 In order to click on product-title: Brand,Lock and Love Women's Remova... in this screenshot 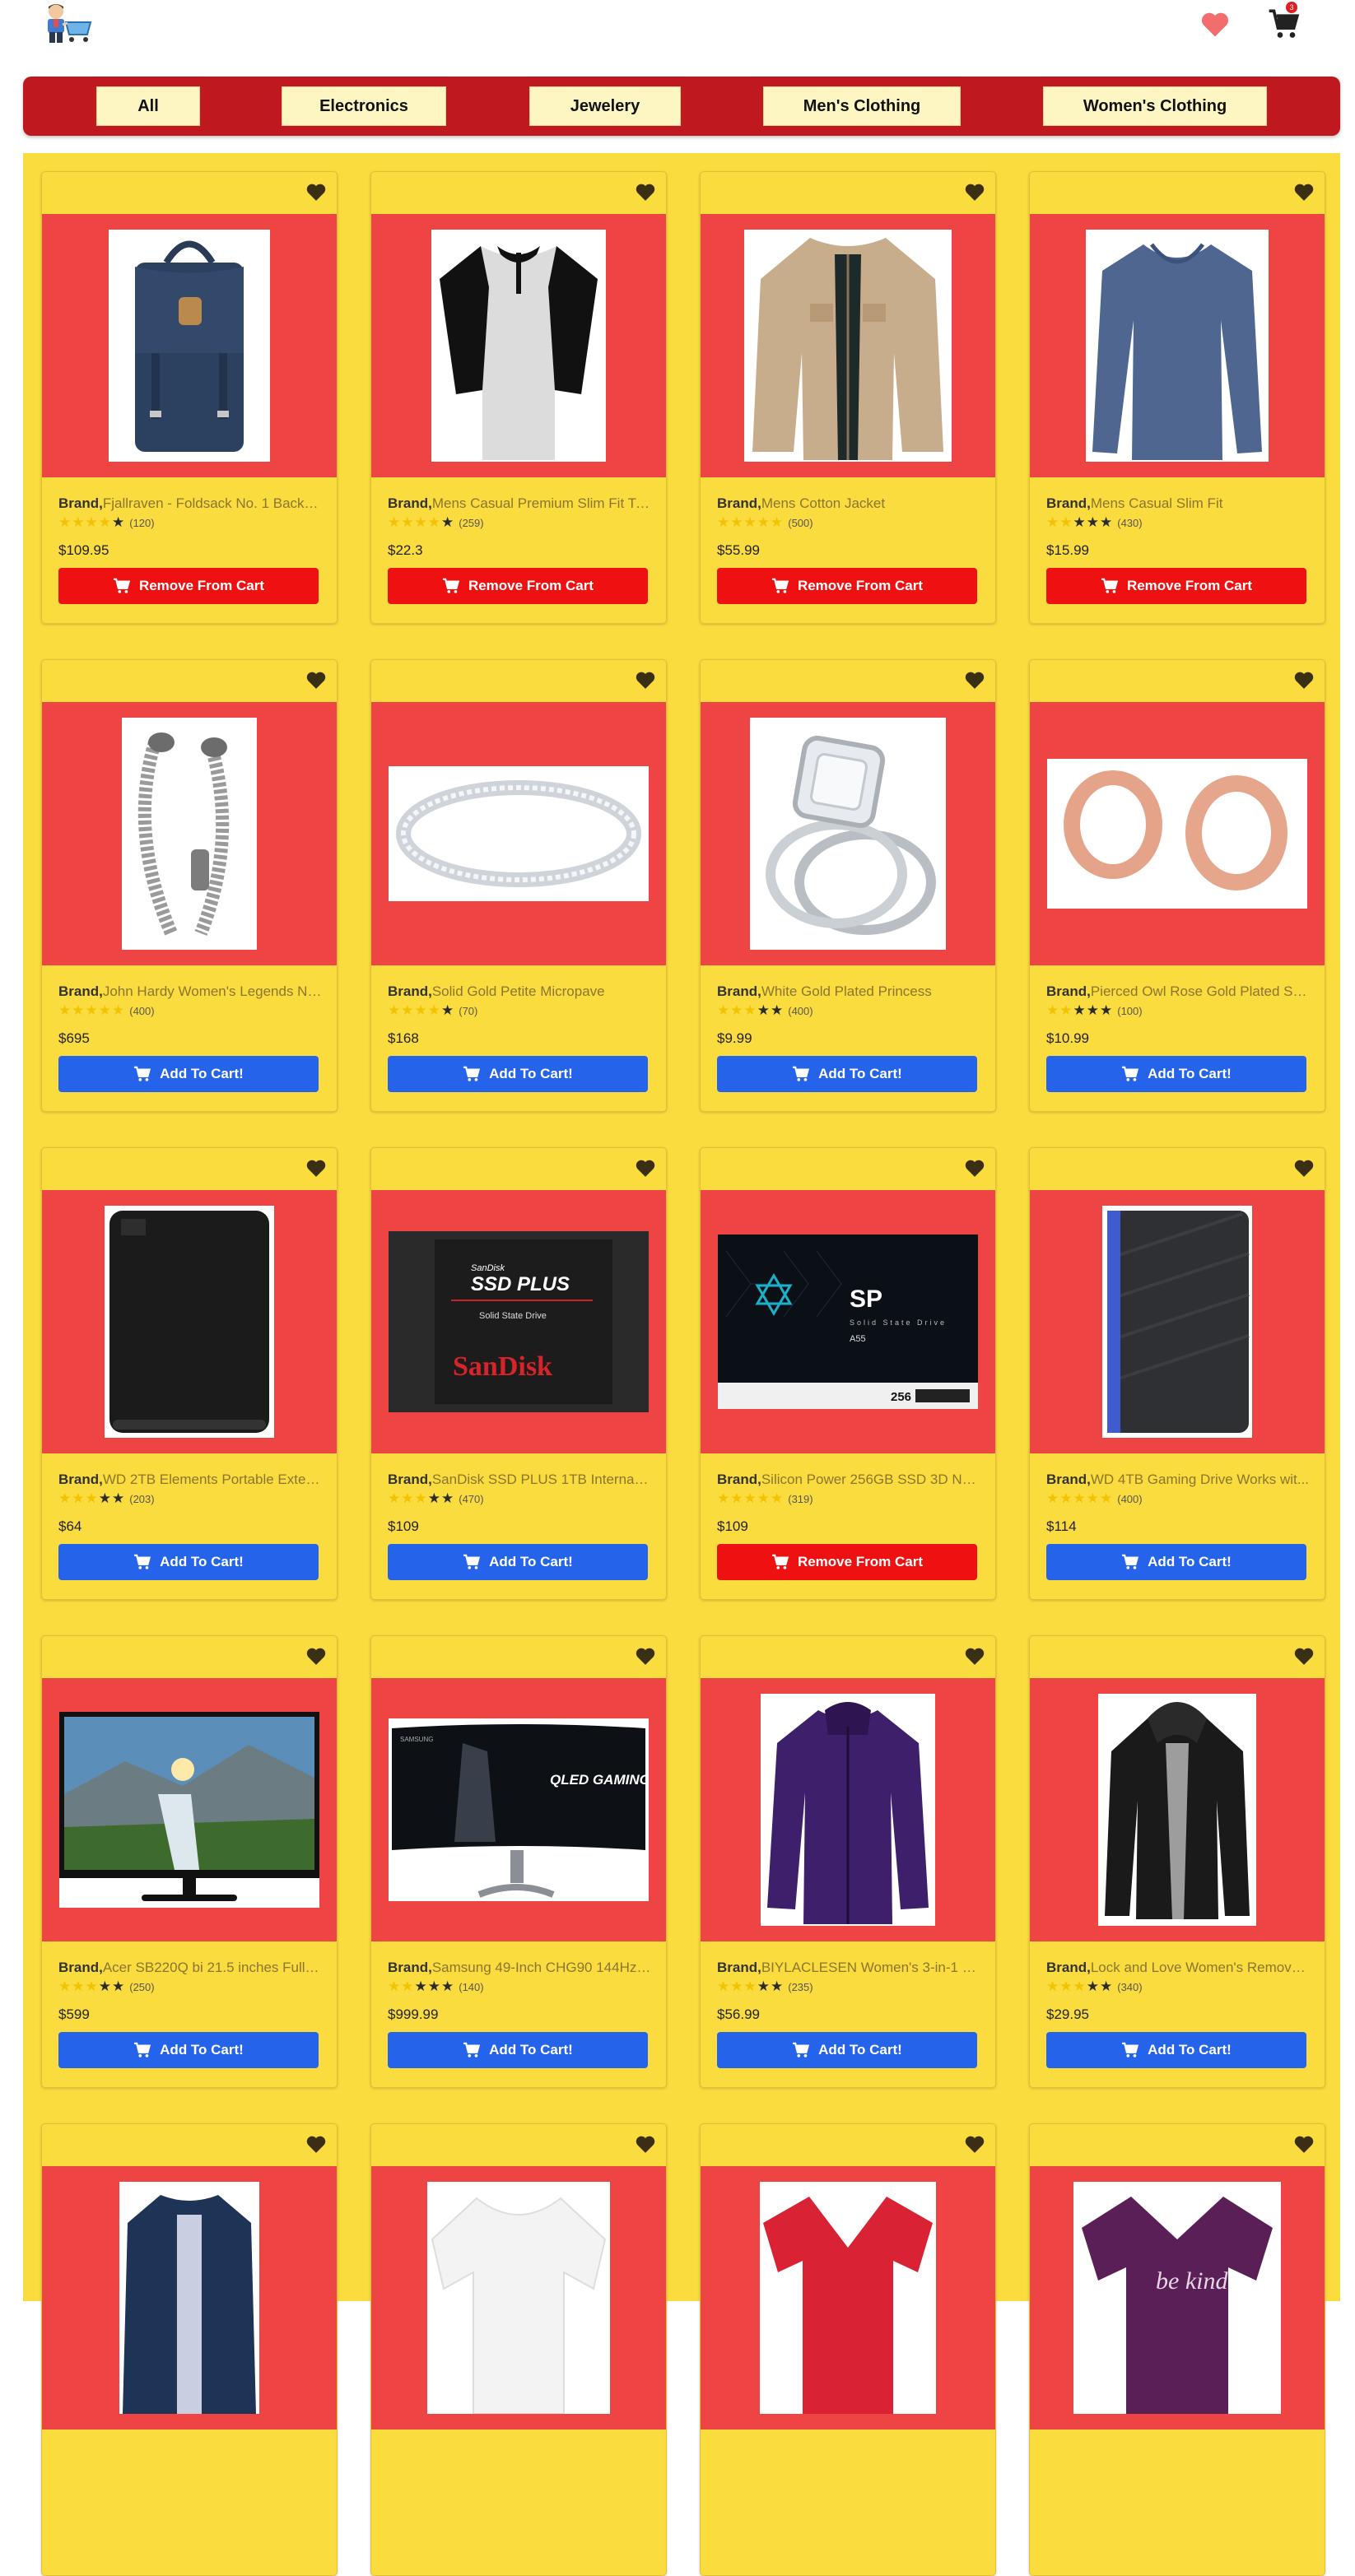, I will do `click(1178, 1968)`.